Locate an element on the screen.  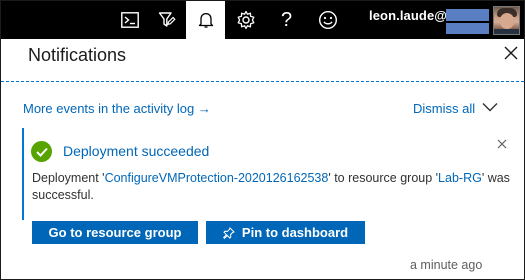
pin-icon is located at coordinates (228, 232).